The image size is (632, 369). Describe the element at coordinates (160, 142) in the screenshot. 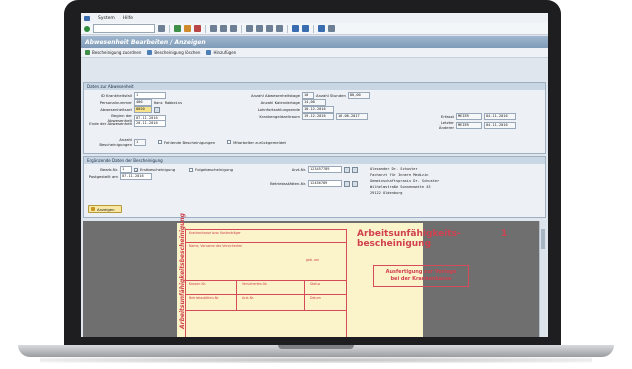

I see `fehlende-checkbox` at that location.